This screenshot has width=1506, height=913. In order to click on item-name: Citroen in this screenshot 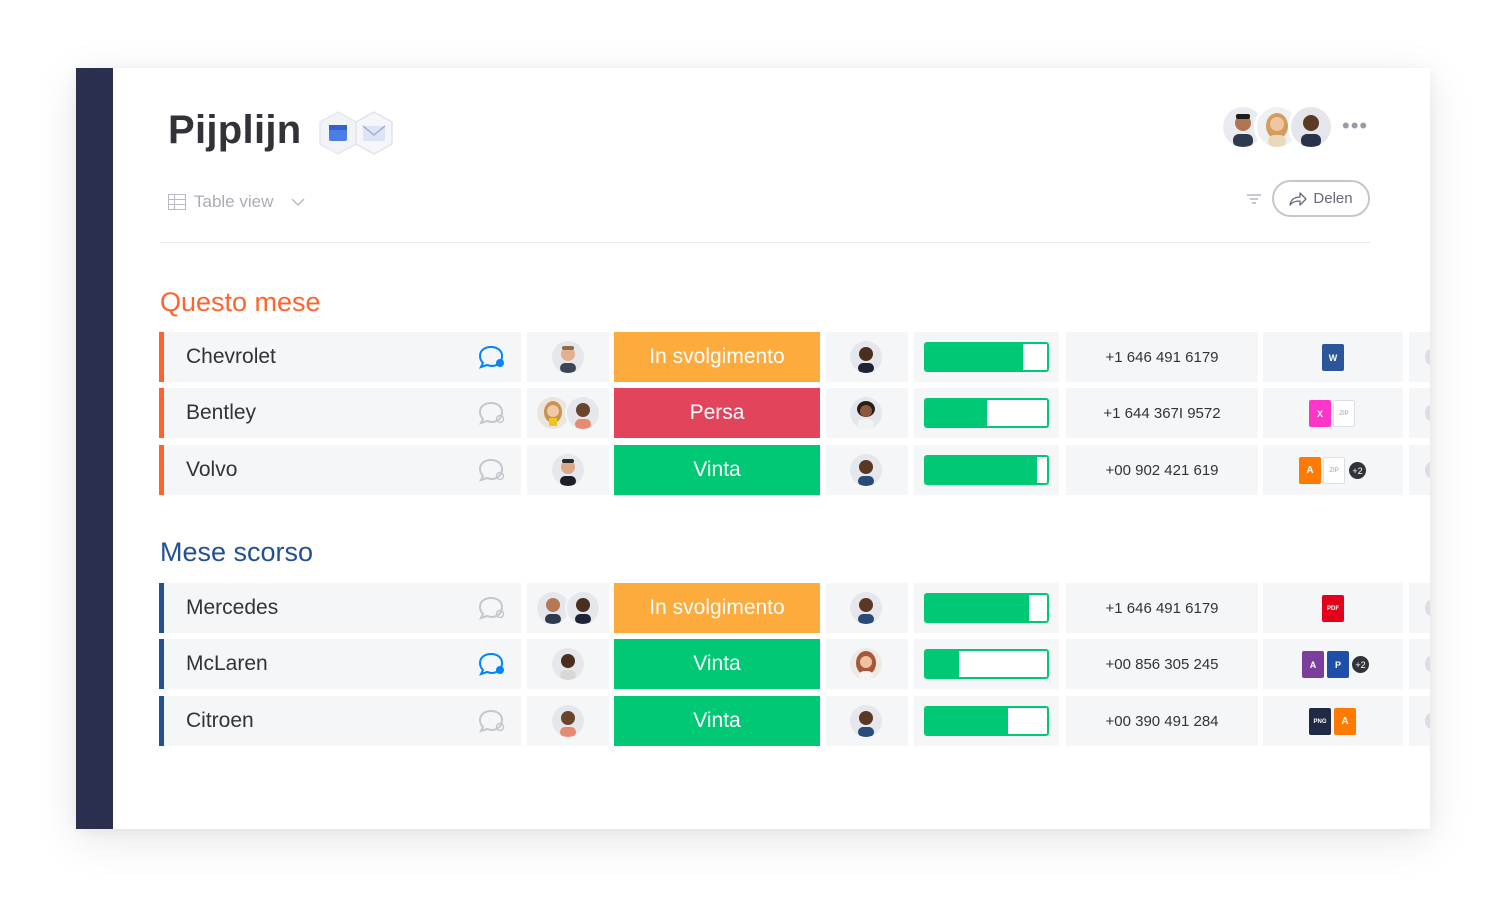, I will do `click(220, 721)`.